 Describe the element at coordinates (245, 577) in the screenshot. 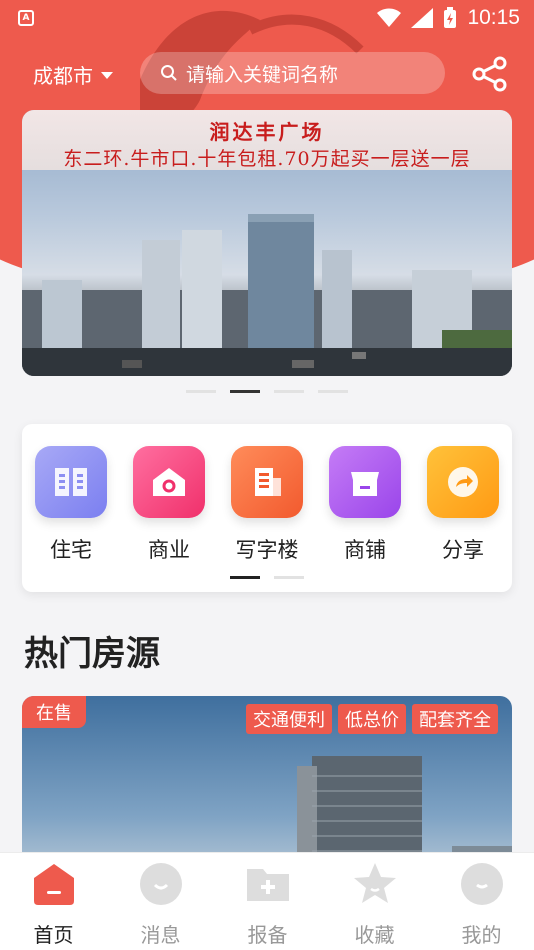

I see `category-dot-active` at that location.